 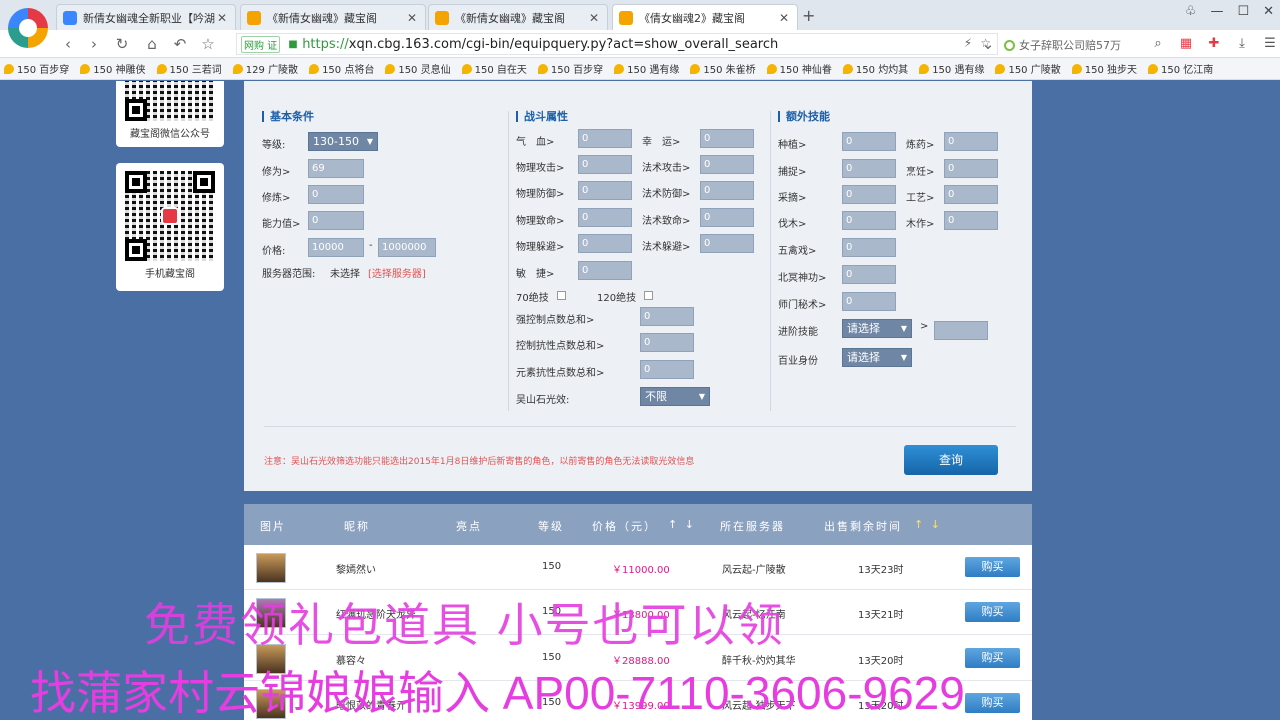 What do you see at coordinates (638, 612) in the screenshot?
I see `table-row: 红满玑恶阶天龙异 150 ￥13800.00 风云起-忆江南 13天21时 购买` at bounding box center [638, 612].